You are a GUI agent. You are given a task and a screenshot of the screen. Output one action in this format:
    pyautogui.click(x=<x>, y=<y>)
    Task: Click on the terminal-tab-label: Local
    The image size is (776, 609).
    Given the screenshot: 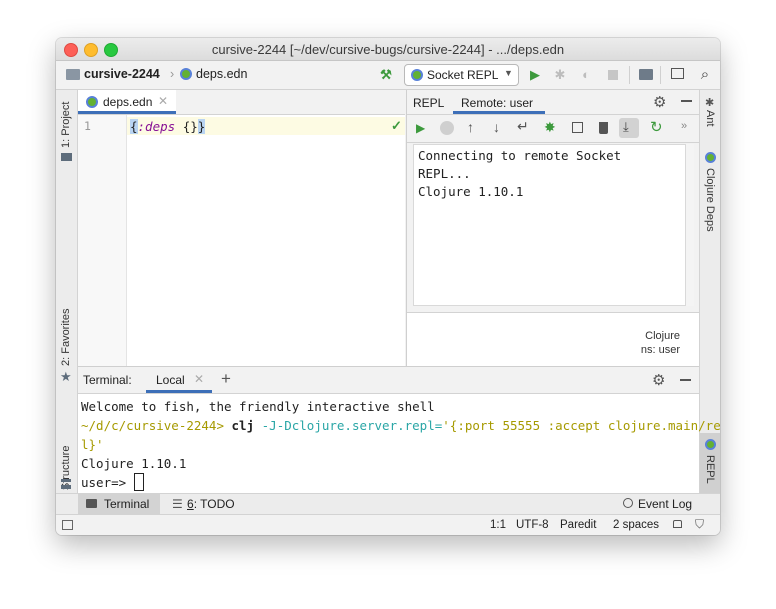 What is the action you would take?
    pyautogui.click(x=170, y=380)
    